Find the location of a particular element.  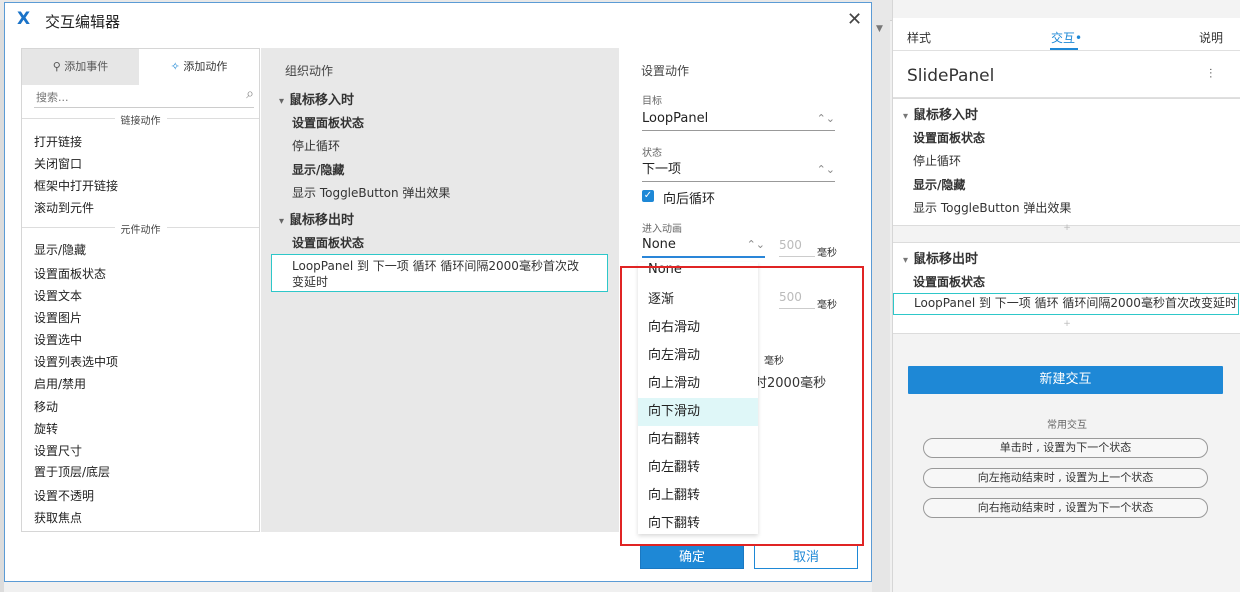

action-open-link: 打开链接 is located at coordinates (58, 141).